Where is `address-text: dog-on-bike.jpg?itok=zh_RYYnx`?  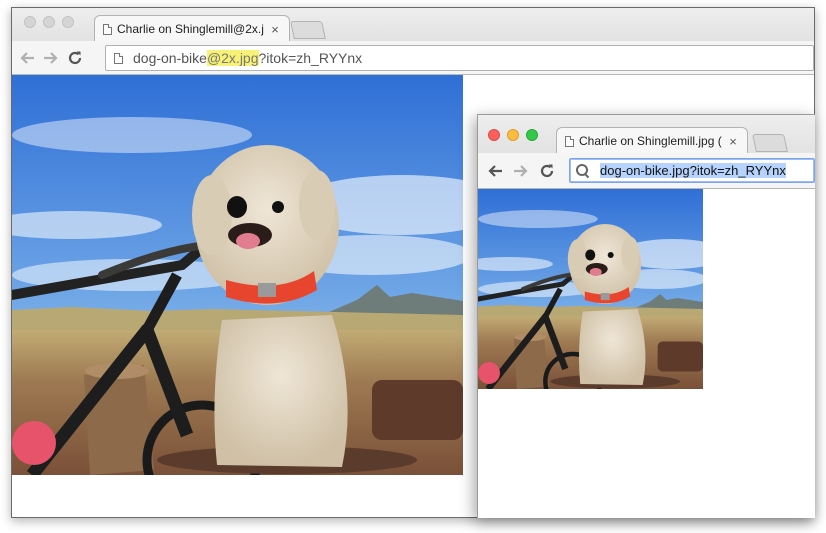 address-text: dog-on-bike.jpg?itok=zh_RYYnx is located at coordinates (693, 170).